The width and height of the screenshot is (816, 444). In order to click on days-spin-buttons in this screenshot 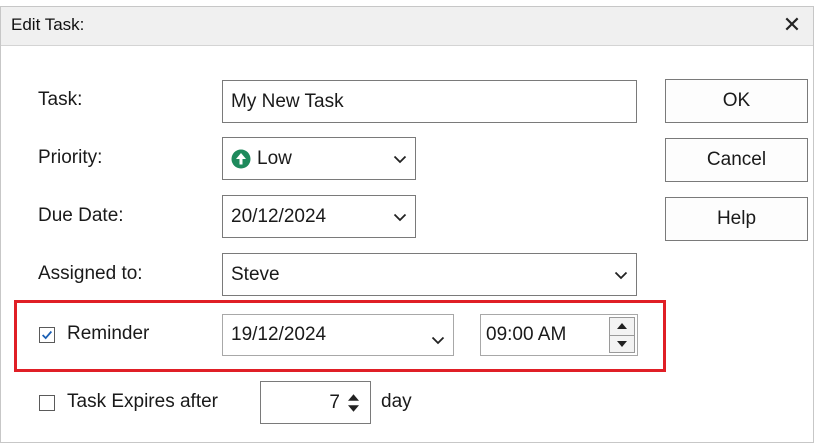, I will do `click(357, 402)`.